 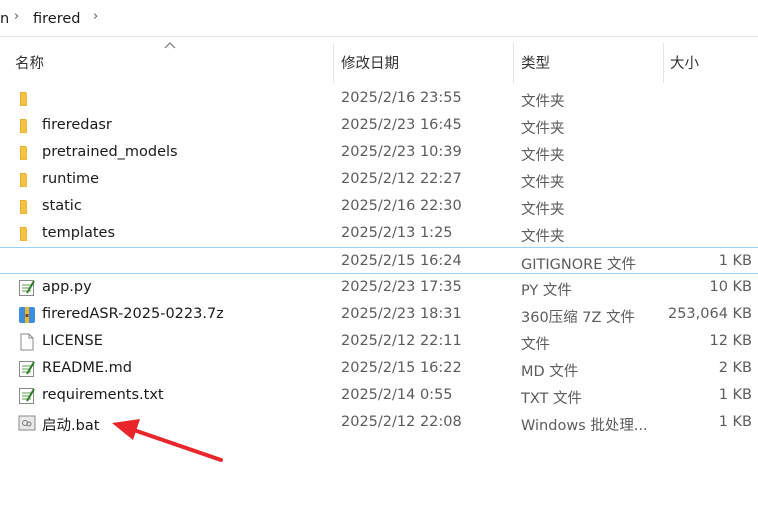 What do you see at coordinates (379, 18) in the screenshot?
I see `address-bar: n › firered ›` at bounding box center [379, 18].